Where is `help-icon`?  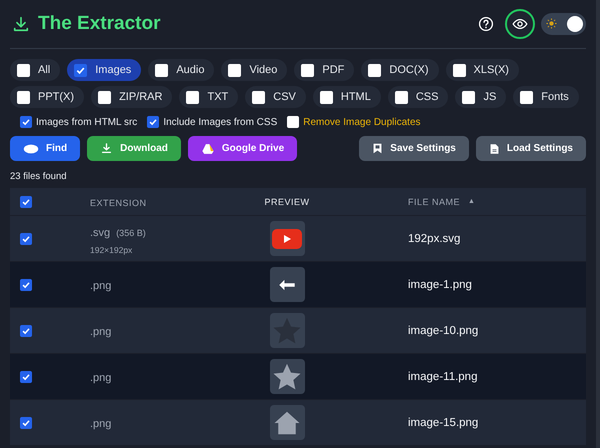
help-icon is located at coordinates (486, 24).